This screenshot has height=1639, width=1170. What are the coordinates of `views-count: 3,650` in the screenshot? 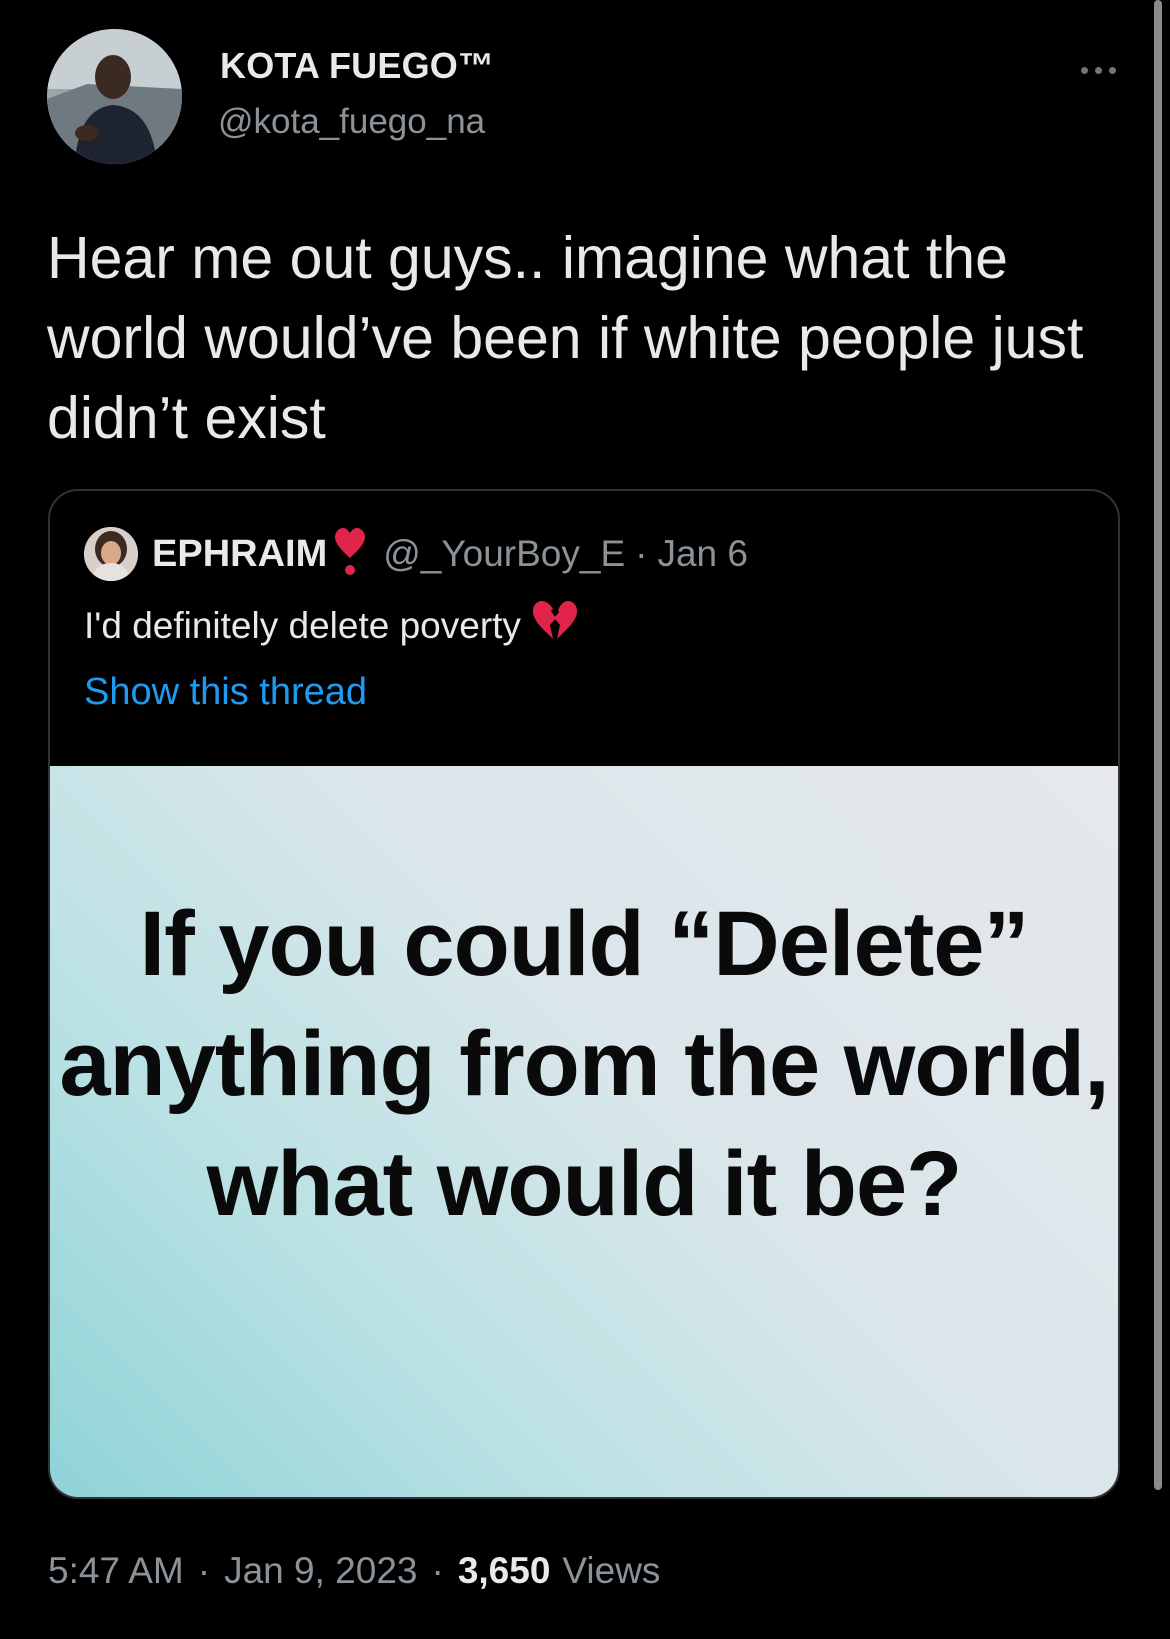 It's located at (504, 1571).